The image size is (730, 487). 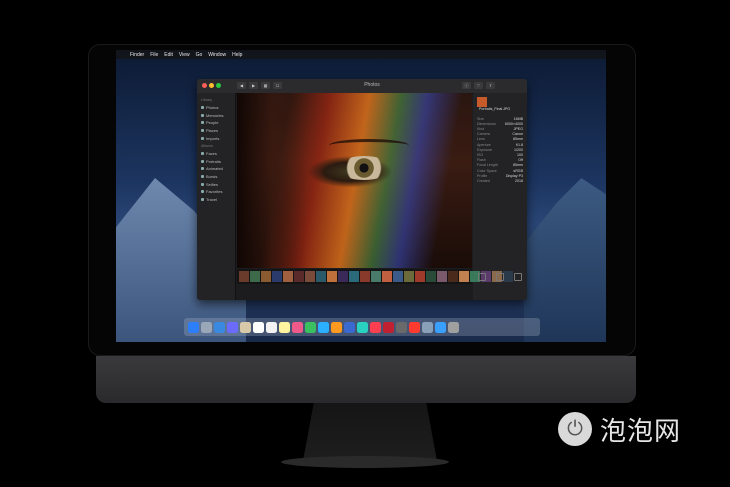 I want to click on sidebar-item: People, so click(x=216, y=123).